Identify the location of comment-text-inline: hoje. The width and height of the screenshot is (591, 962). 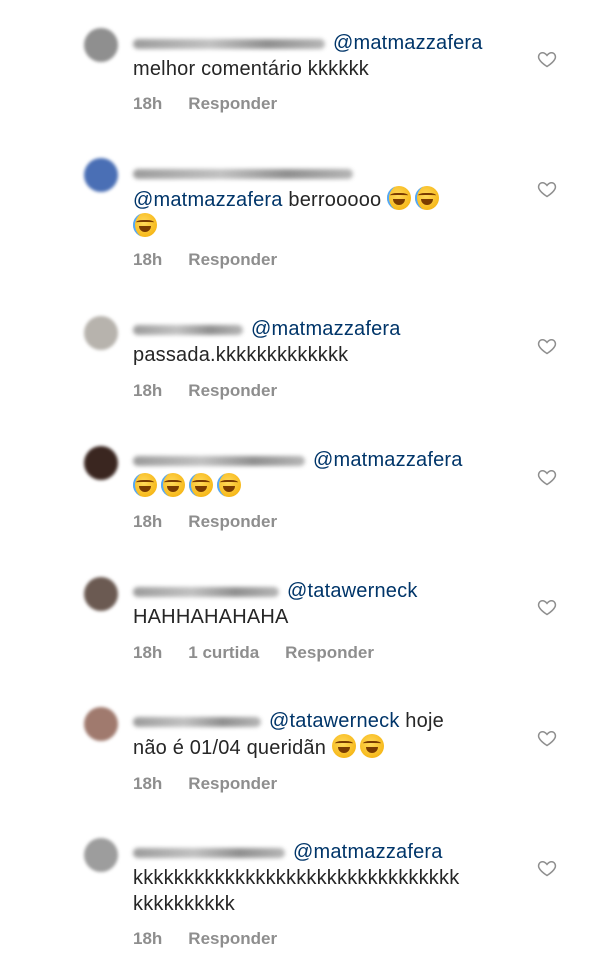
(421, 721).